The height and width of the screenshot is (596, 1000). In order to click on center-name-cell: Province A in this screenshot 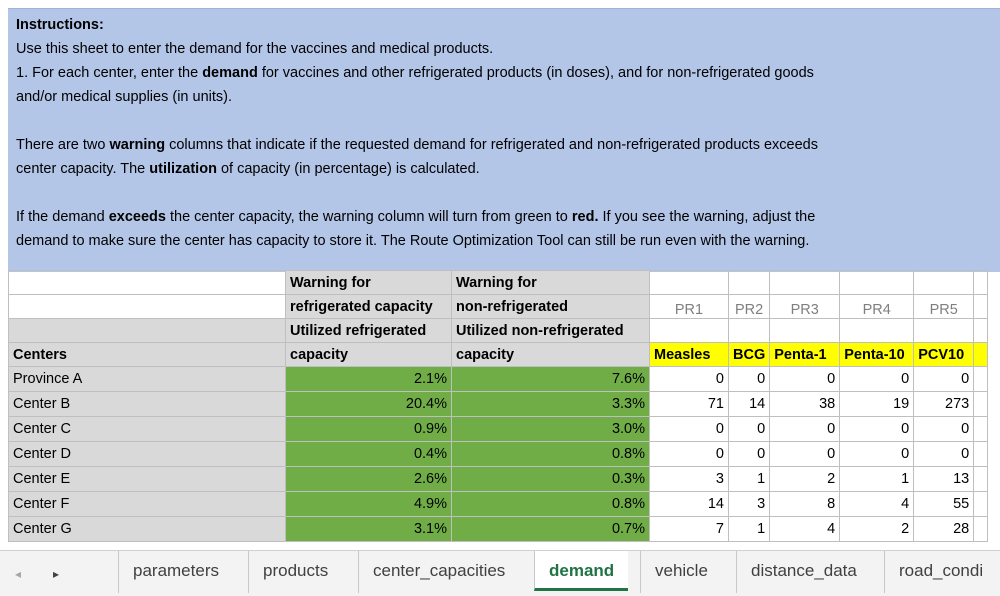, I will do `click(147, 379)`.